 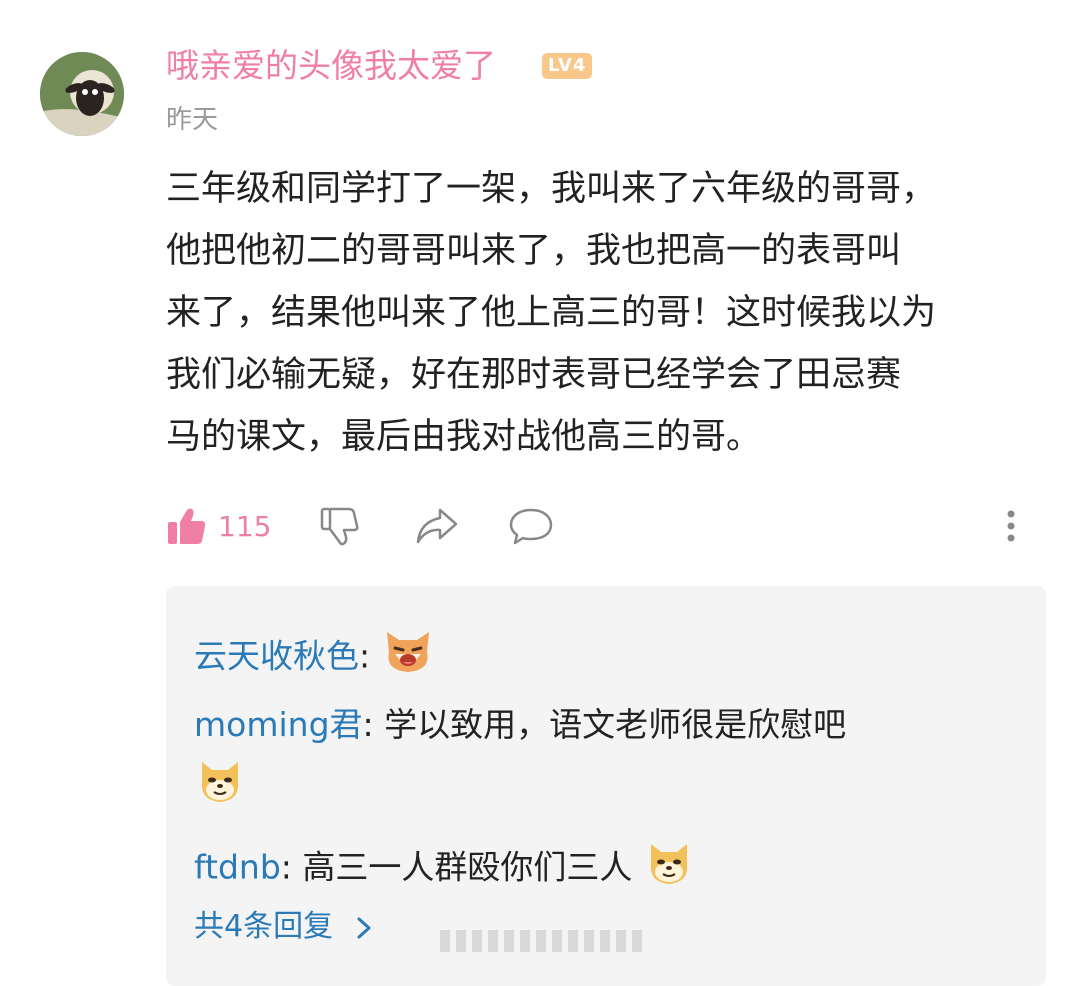 I want to click on comment-button, so click(x=531, y=526).